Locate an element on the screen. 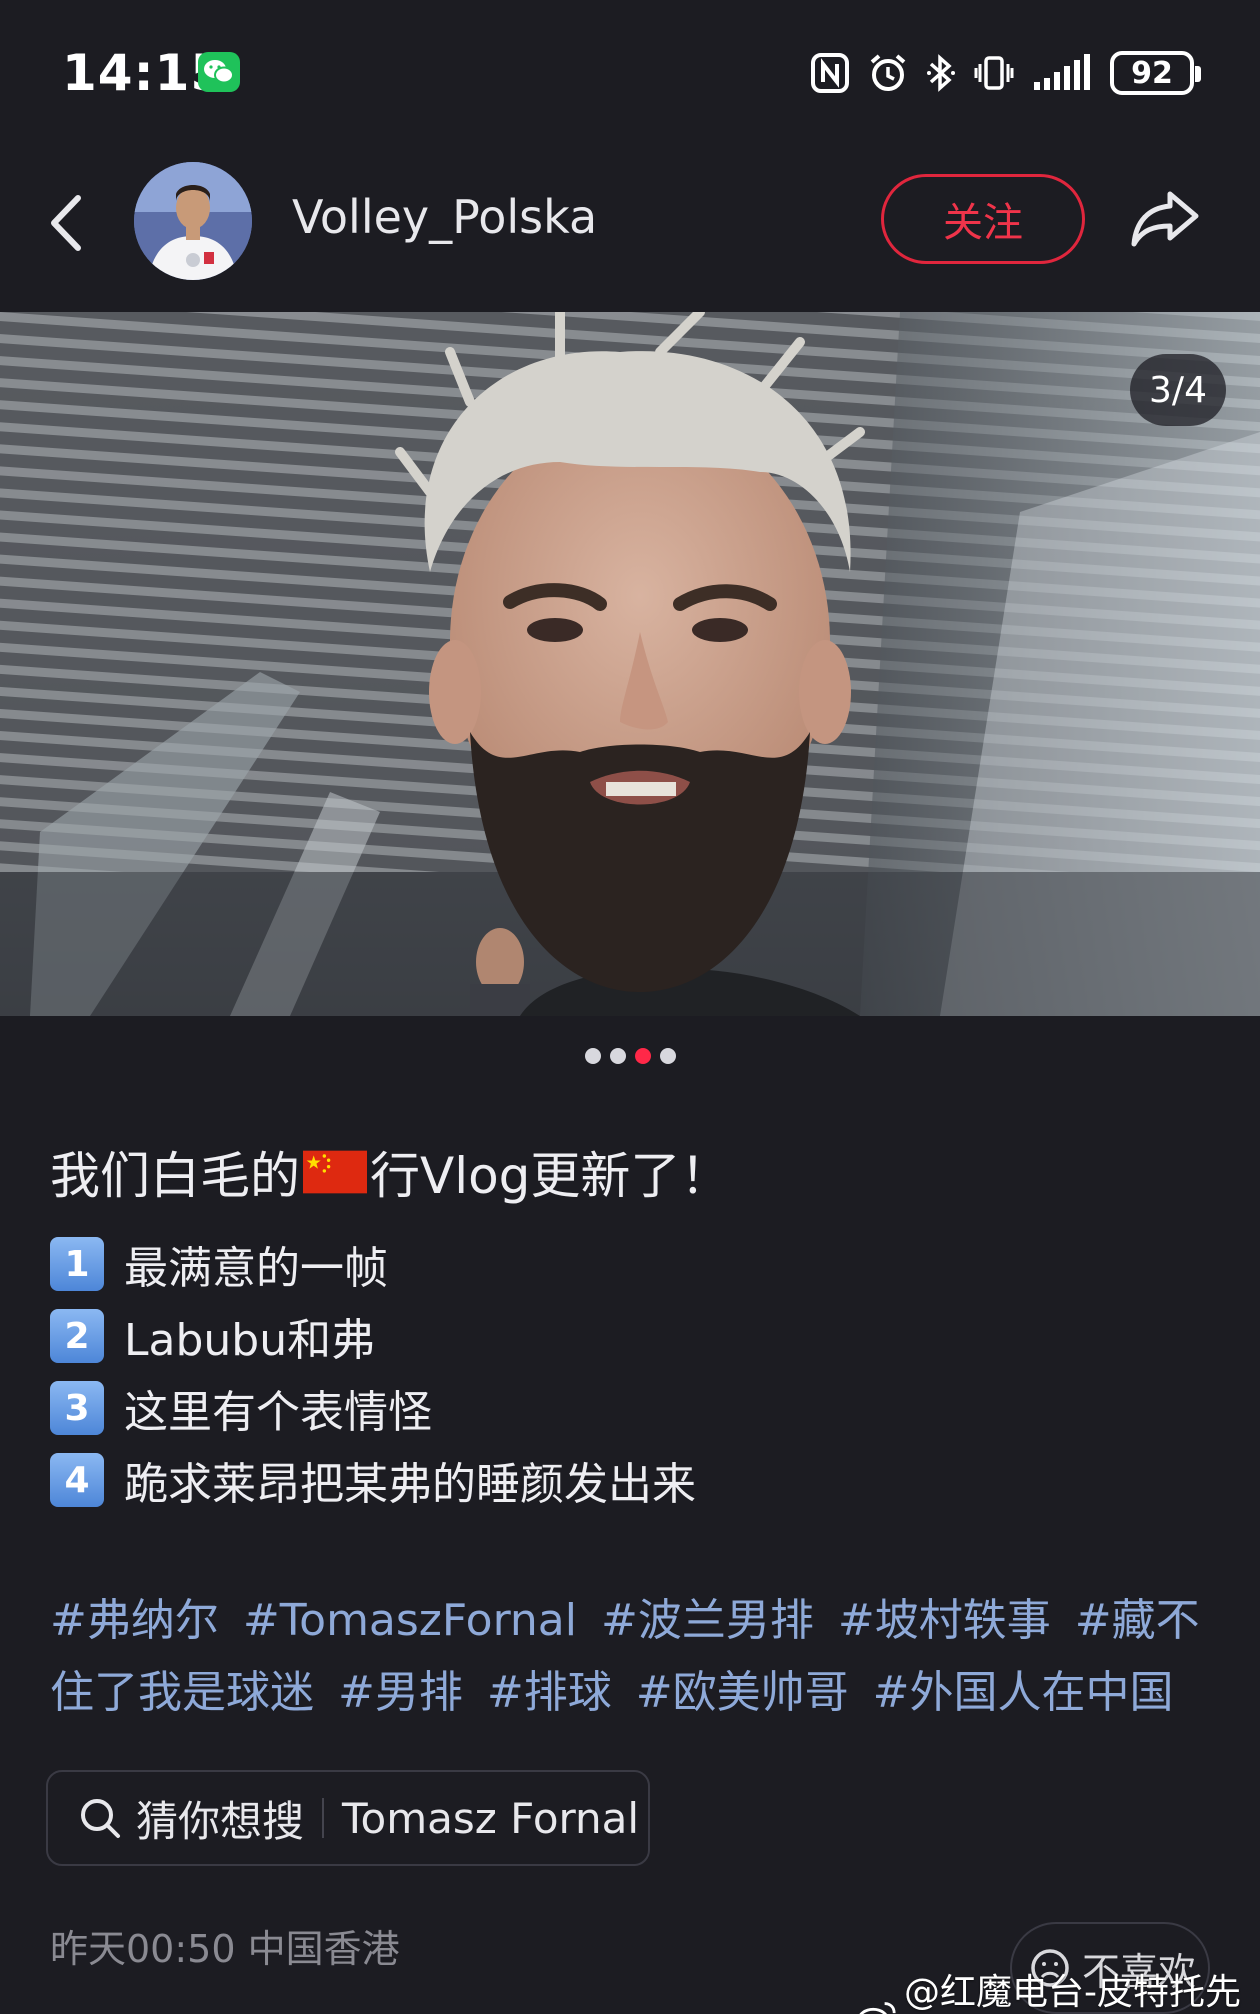 This screenshot has height=2014, width=1260. post-header: Volley_Polska 关注 is located at coordinates (630, 231).